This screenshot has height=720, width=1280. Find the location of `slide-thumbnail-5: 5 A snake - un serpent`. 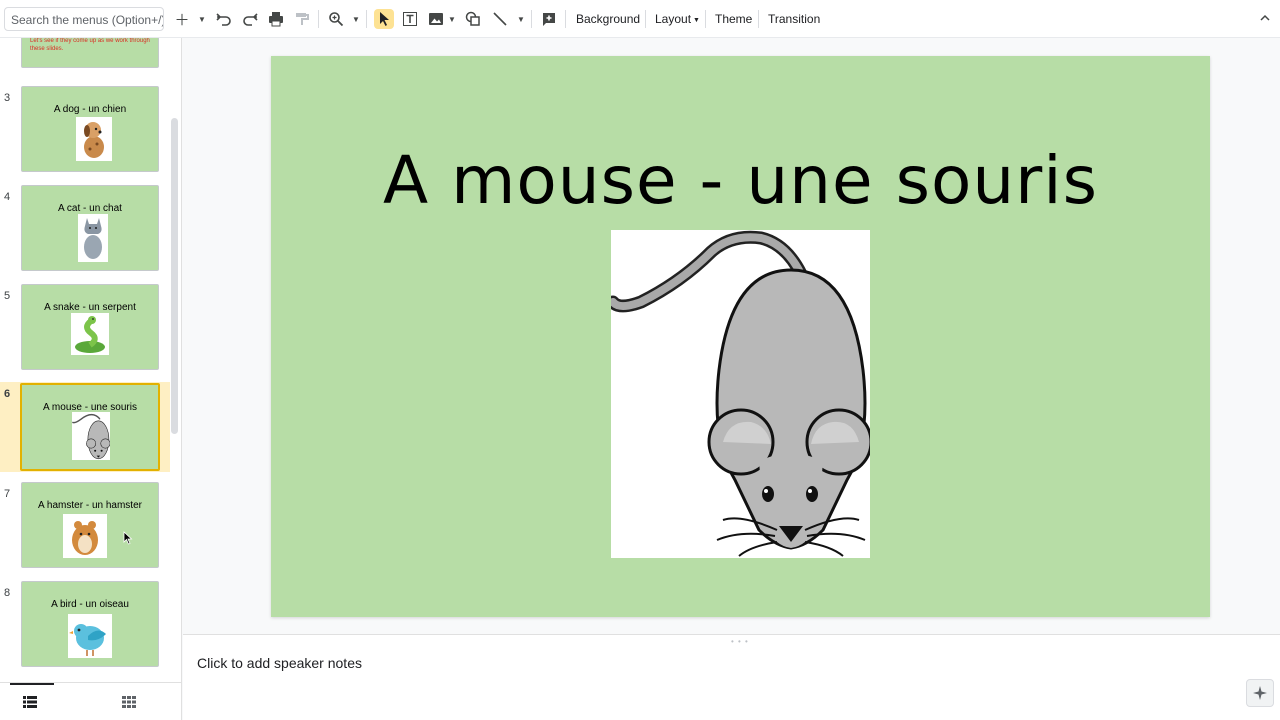

slide-thumbnail-5: 5 A snake - un serpent is located at coordinates (85, 329).